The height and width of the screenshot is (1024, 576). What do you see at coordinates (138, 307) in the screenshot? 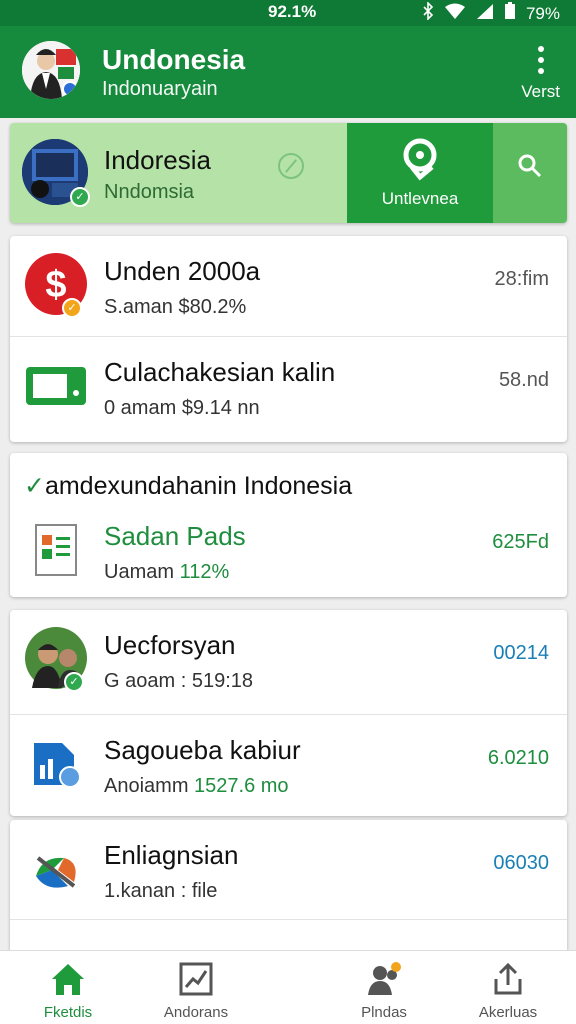
I see `item-subtitle-label: S.aman` at bounding box center [138, 307].